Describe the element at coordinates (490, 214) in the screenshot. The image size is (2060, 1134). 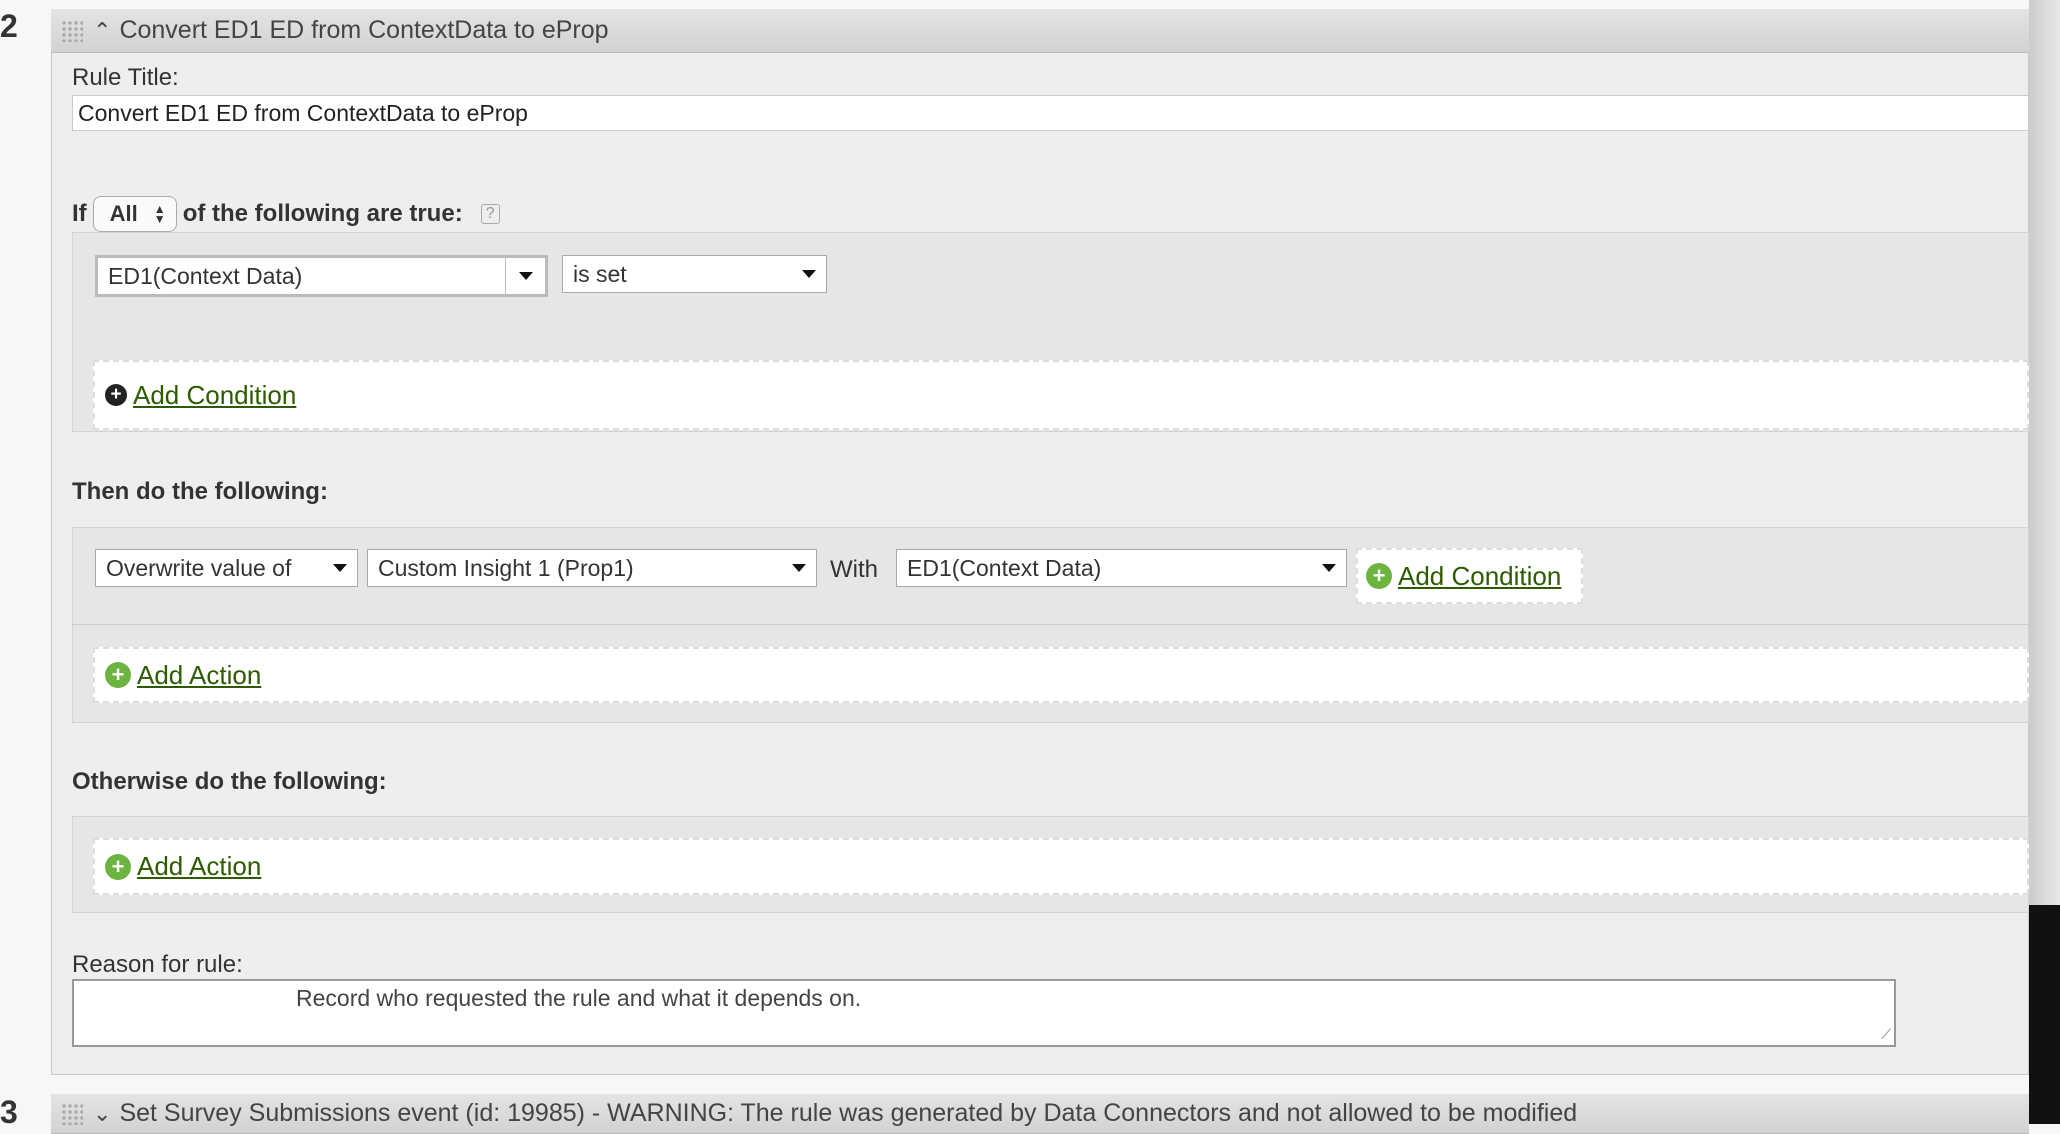
I see `help-icon: ?` at that location.